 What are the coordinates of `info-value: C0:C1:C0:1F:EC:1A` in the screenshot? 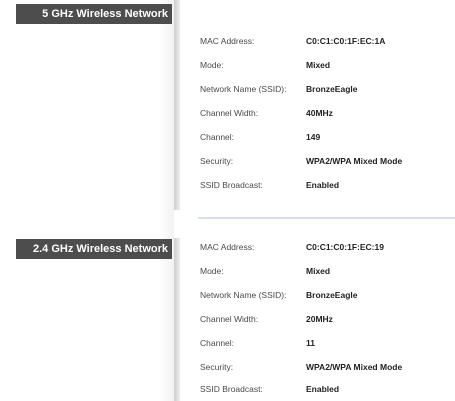 It's located at (346, 41).